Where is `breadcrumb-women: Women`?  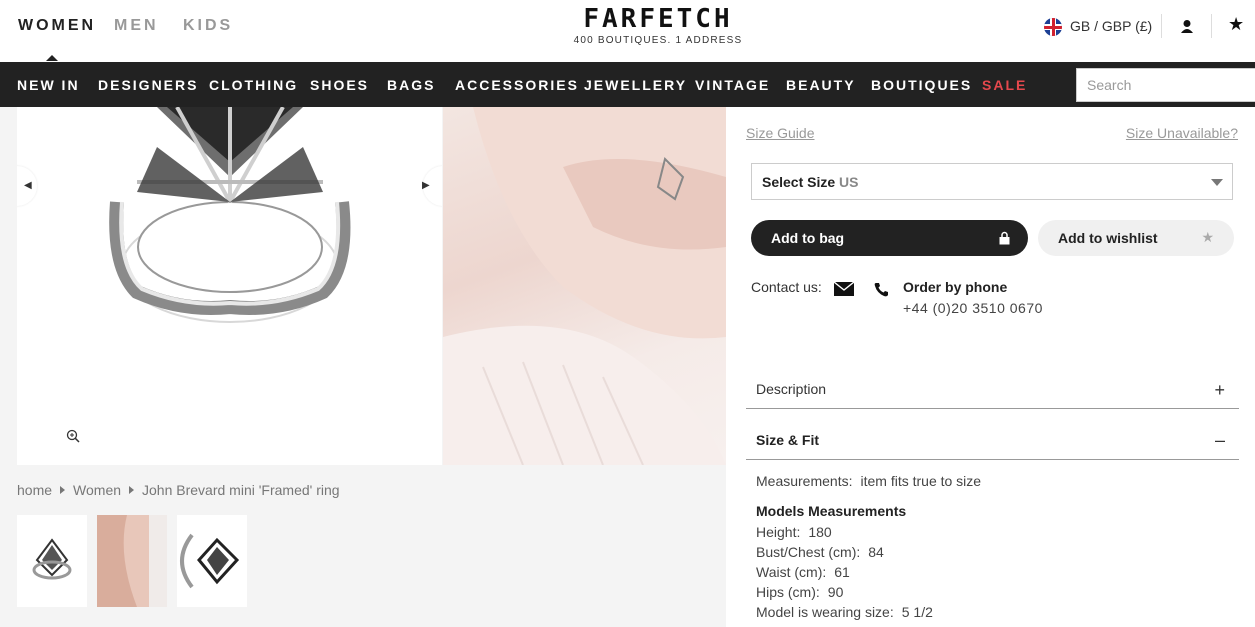 breadcrumb-women: Women is located at coordinates (97, 490).